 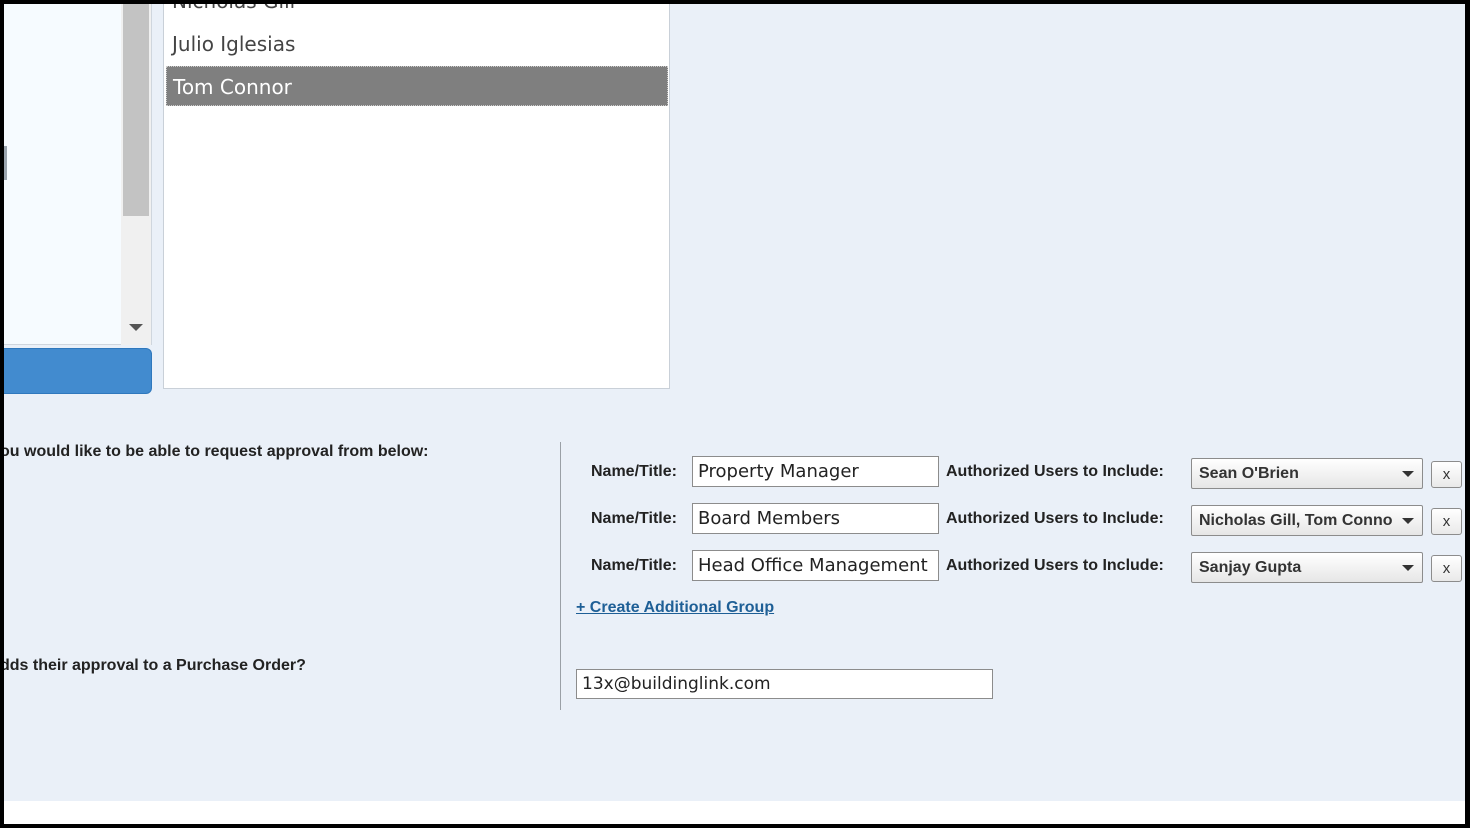 What do you see at coordinates (784, 684) in the screenshot?
I see `notify-email-input: 13x@buildinglink.com` at bounding box center [784, 684].